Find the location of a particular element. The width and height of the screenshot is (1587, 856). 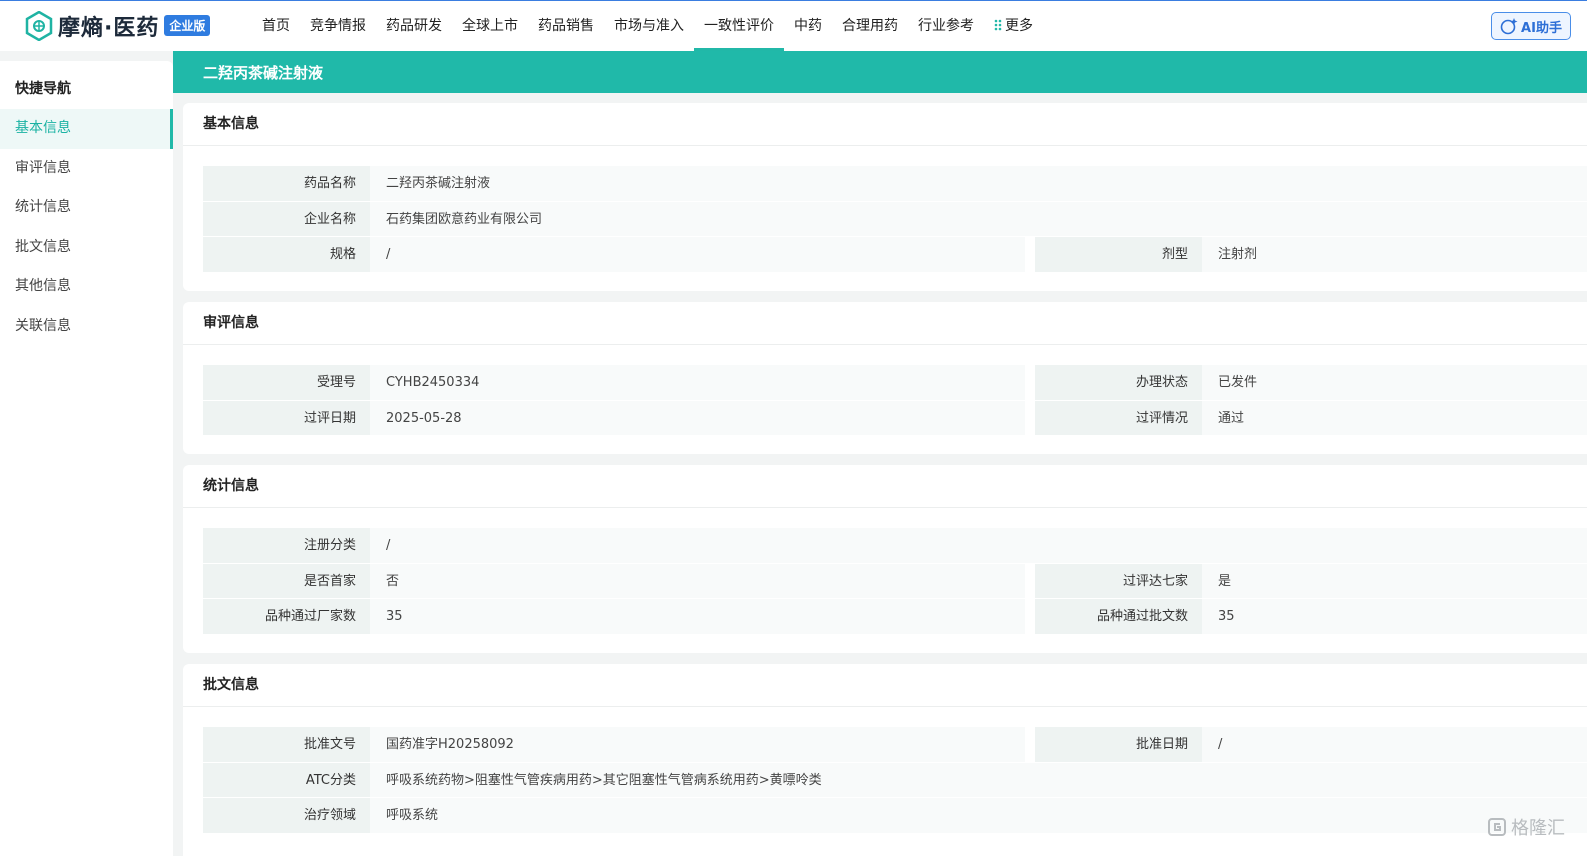

review-date-value: 2025-05-28 is located at coordinates (697, 418).